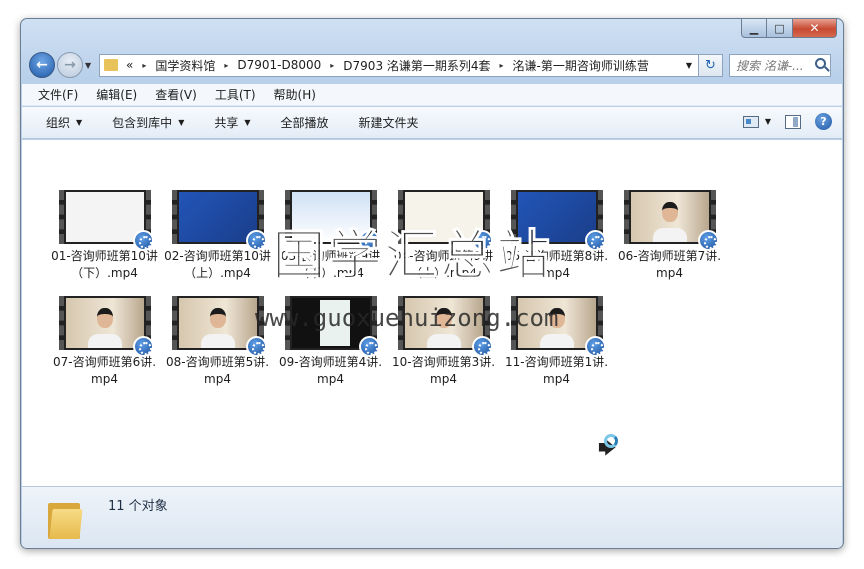 The image size is (864, 569). I want to click on forward-button: →, so click(70, 65).